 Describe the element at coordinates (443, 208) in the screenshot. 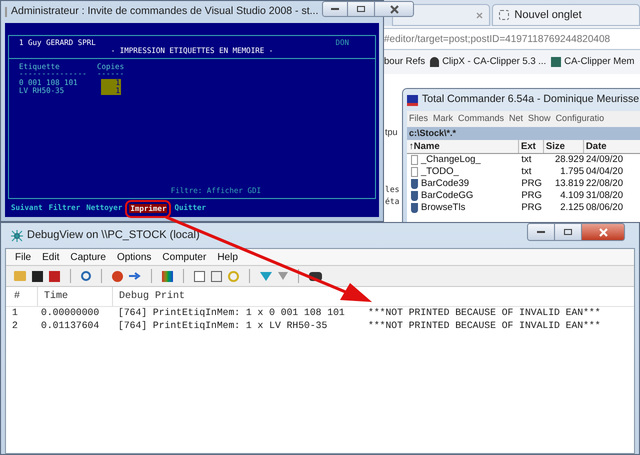

I see `file-name: BrowseTls` at that location.